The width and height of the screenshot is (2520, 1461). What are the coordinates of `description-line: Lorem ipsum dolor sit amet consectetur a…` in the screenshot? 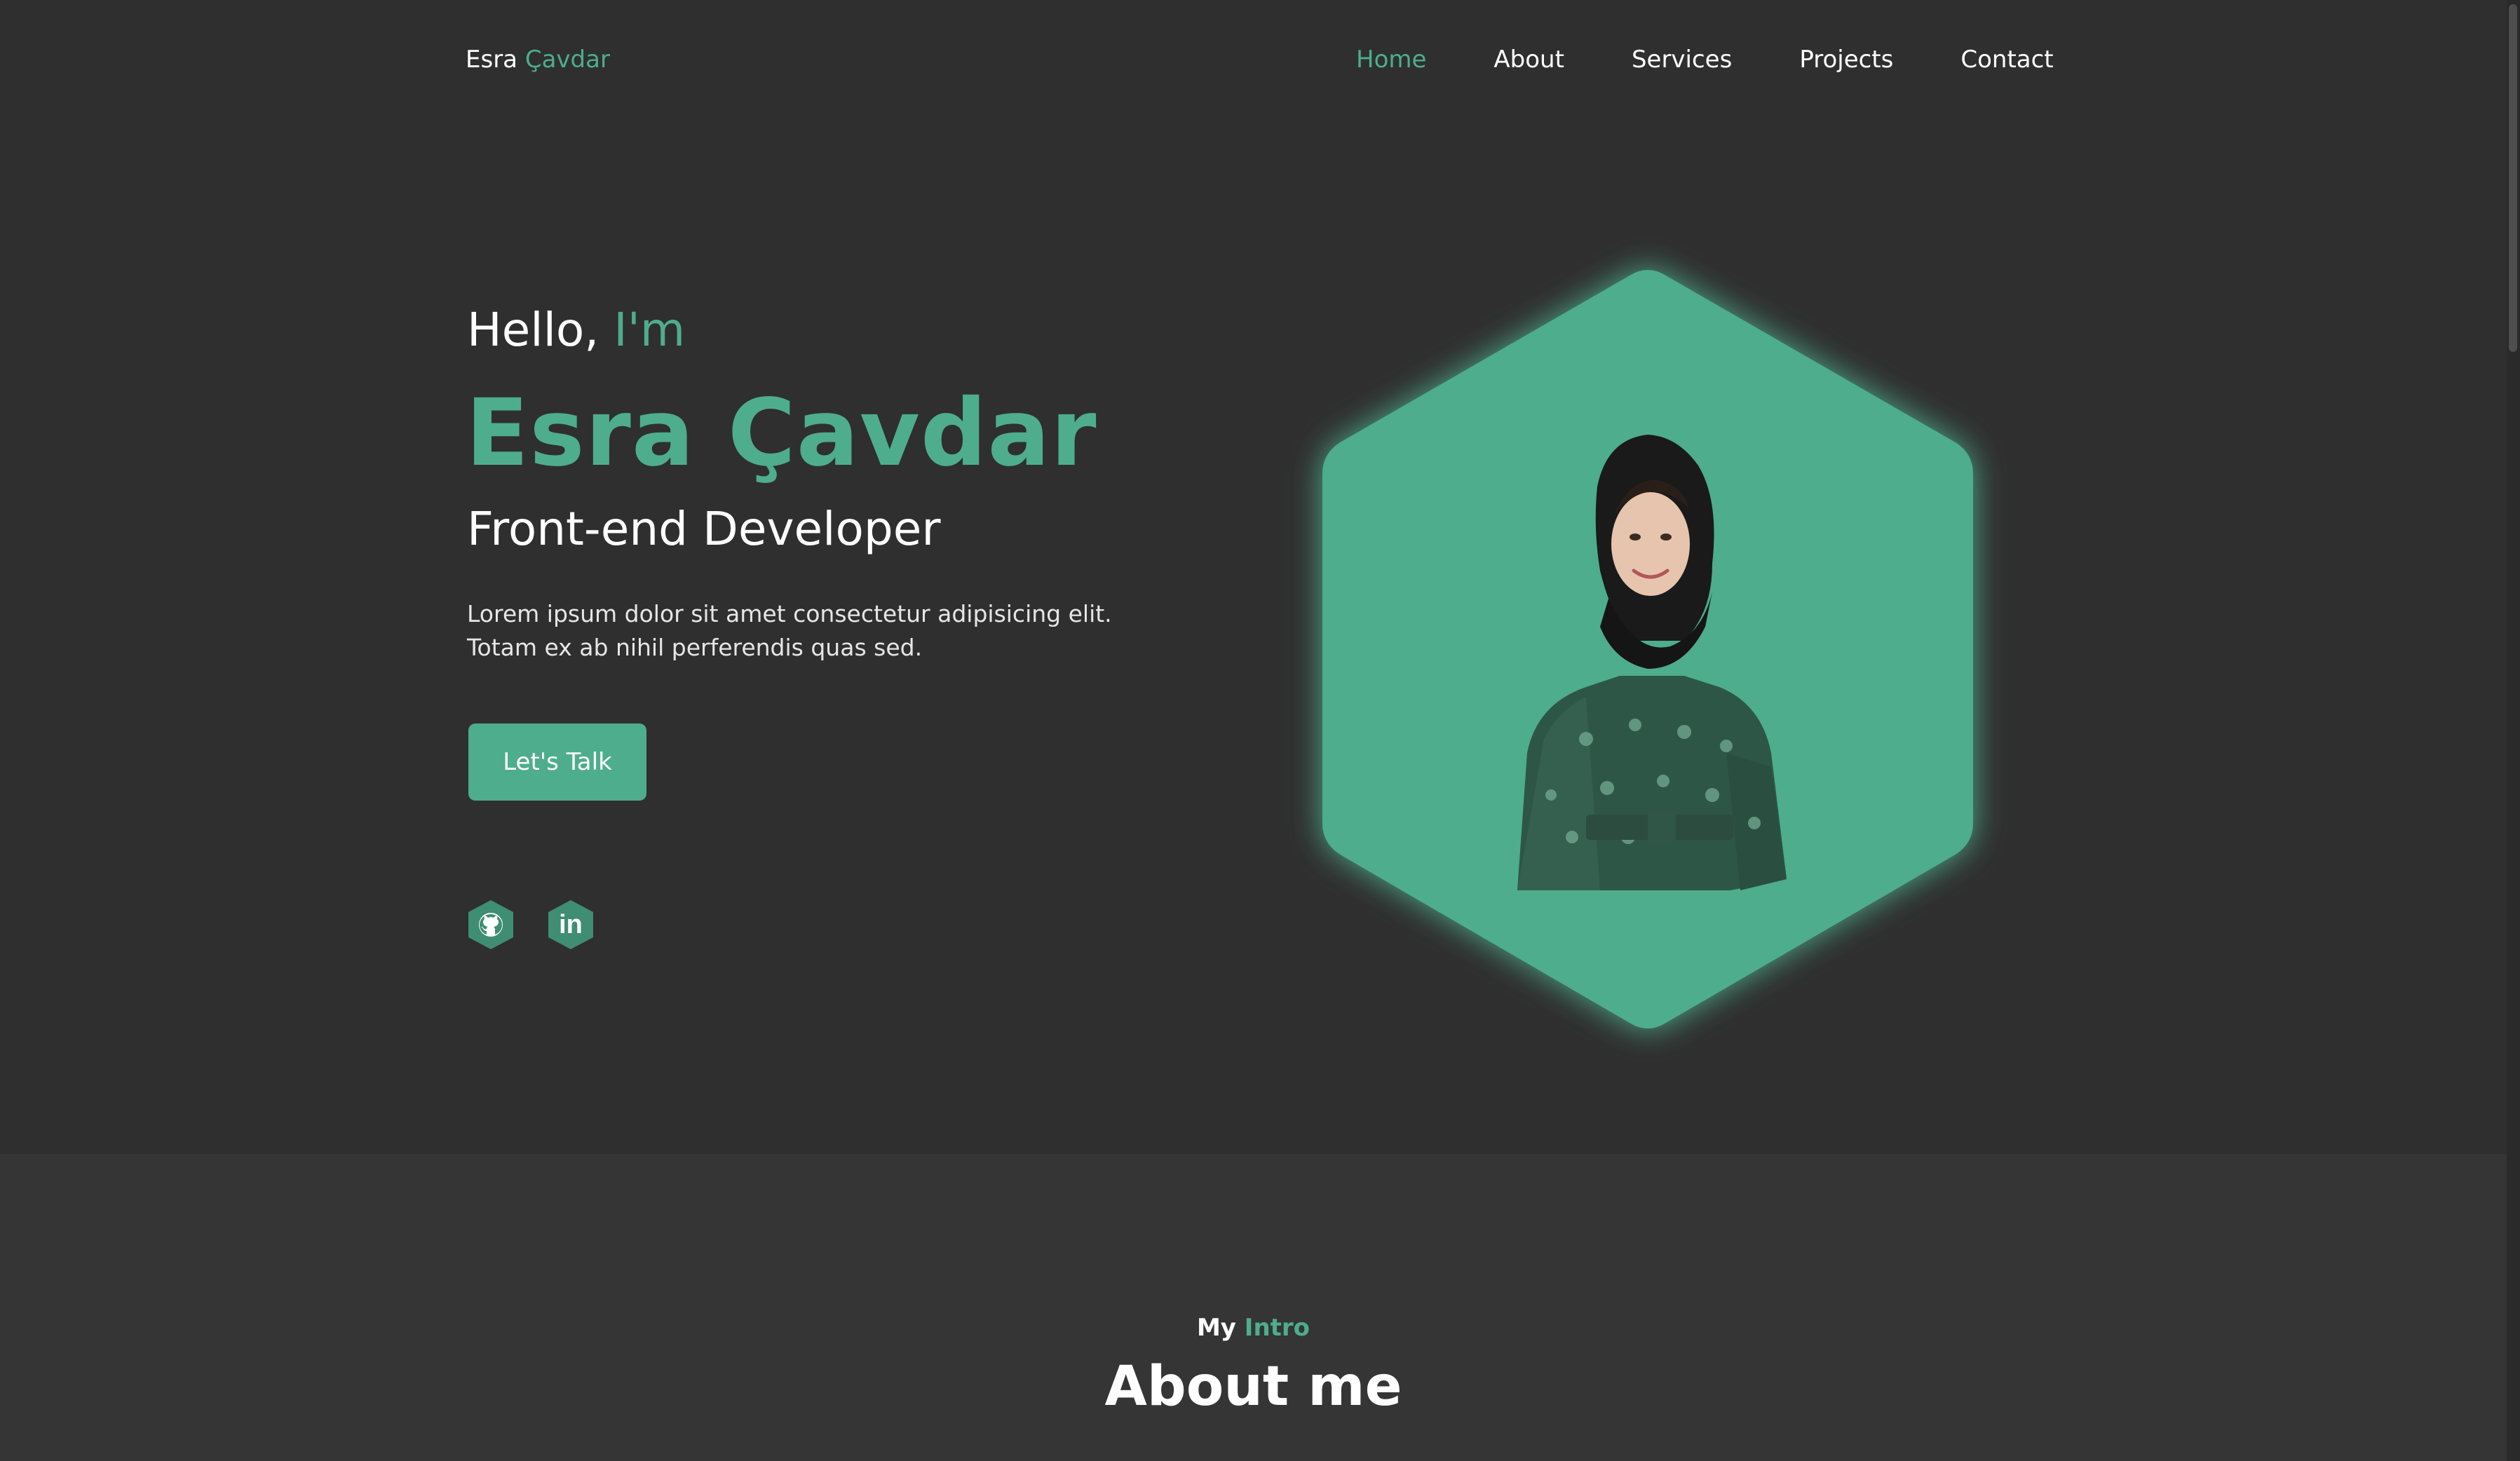 It's located at (789, 613).